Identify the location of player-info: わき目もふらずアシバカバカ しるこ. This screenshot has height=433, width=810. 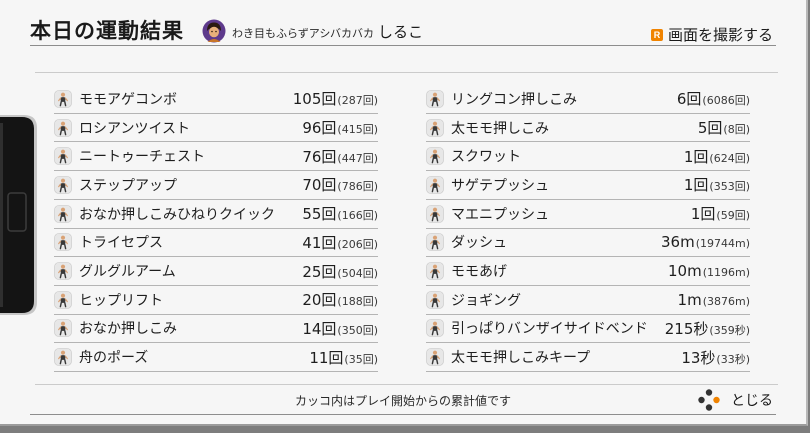
(327, 31).